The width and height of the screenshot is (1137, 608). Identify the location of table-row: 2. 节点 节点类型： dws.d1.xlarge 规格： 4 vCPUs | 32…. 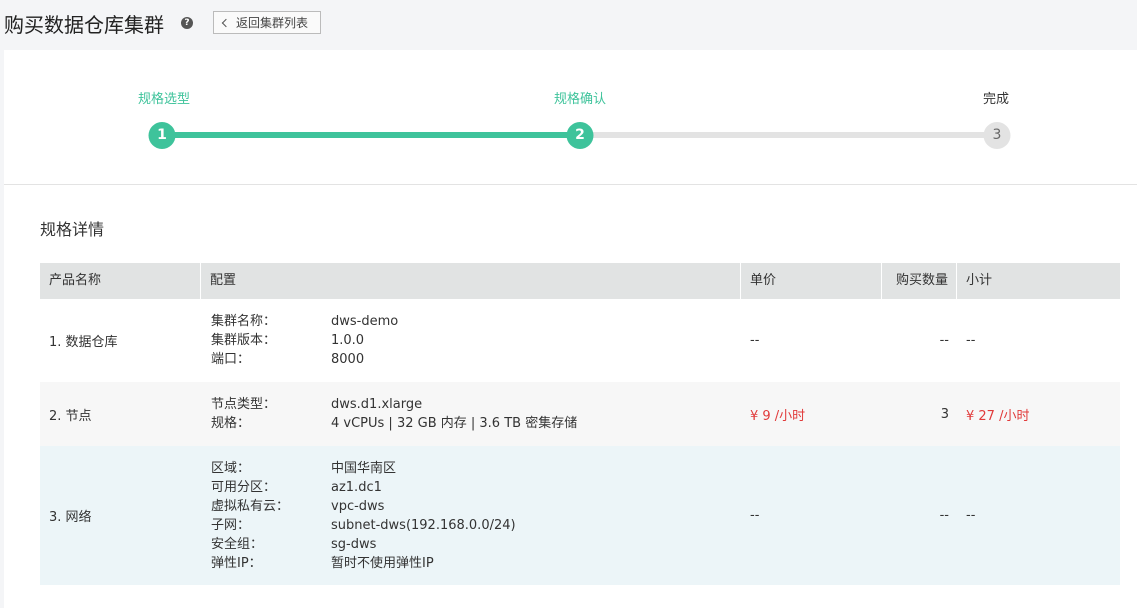
(580, 414).